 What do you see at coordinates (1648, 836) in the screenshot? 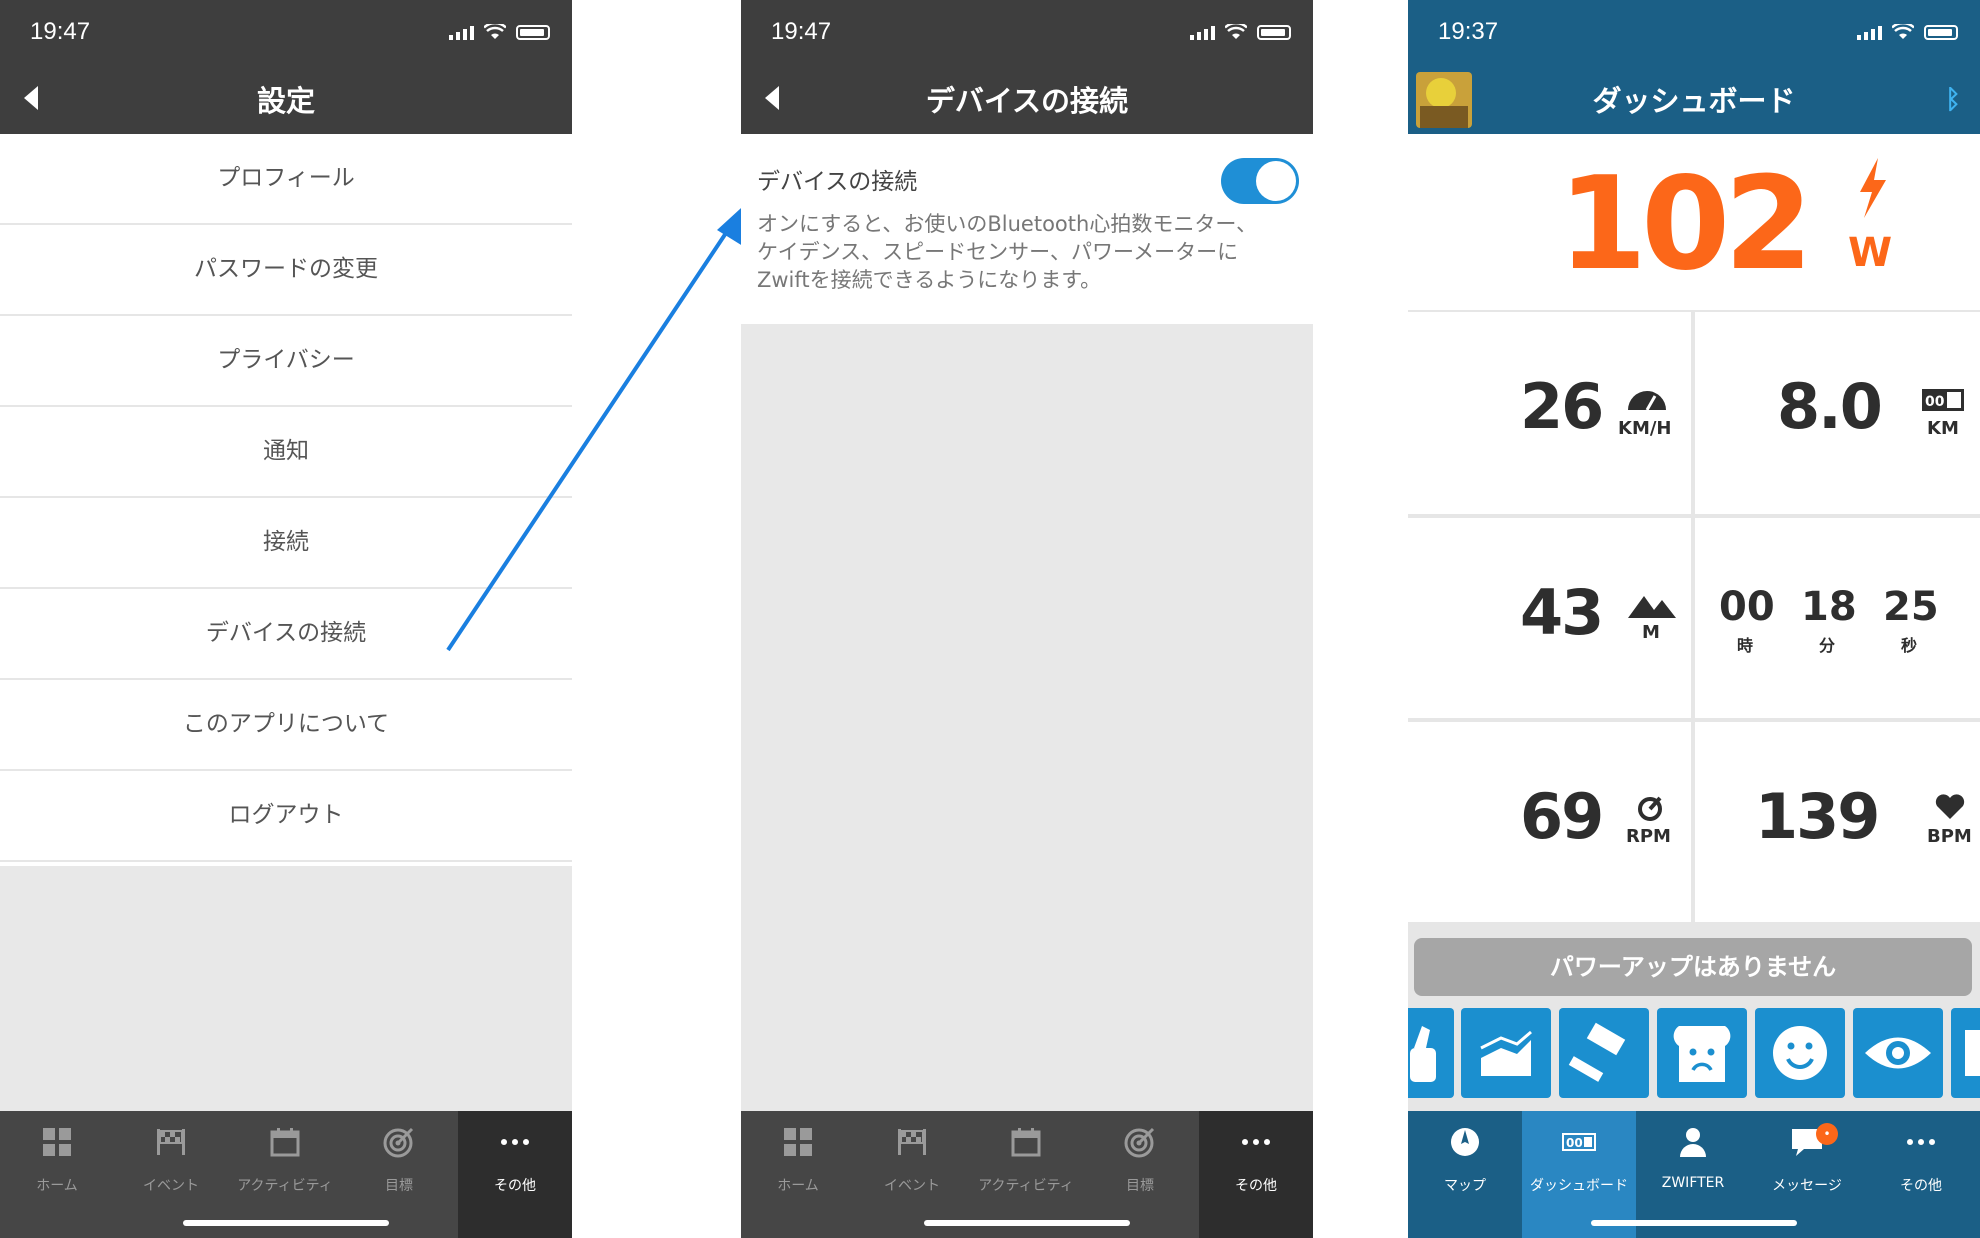
I see `cadence-unit: RPM` at bounding box center [1648, 836].